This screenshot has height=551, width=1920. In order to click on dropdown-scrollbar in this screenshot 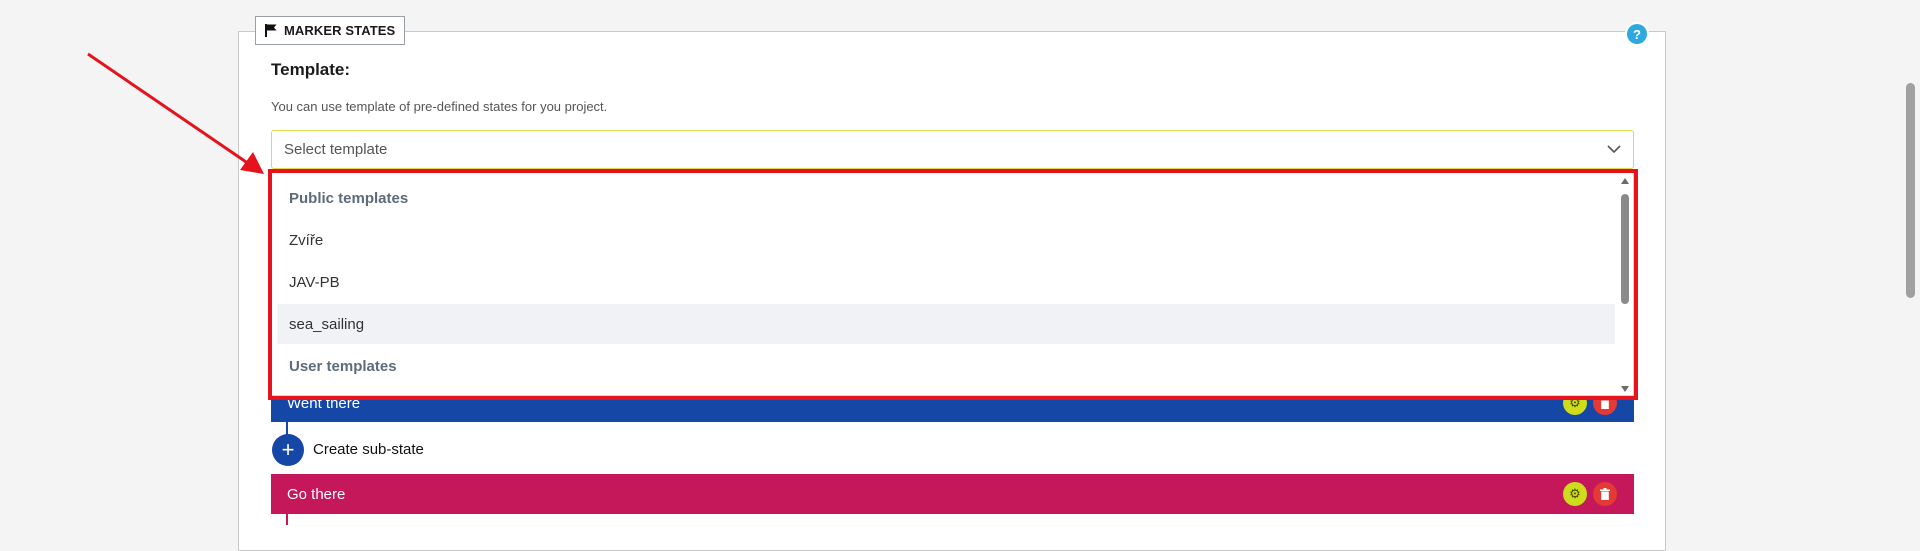, I will do `click(1625, 284)`.